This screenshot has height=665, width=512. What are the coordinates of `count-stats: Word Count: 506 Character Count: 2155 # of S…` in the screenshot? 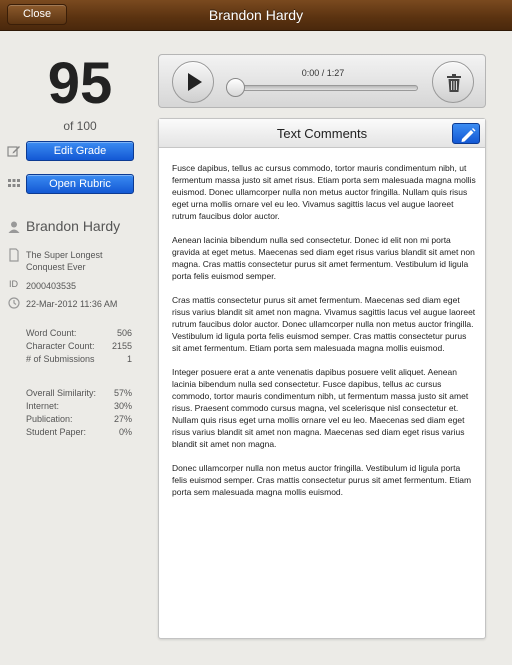 It's located at (79, 346).